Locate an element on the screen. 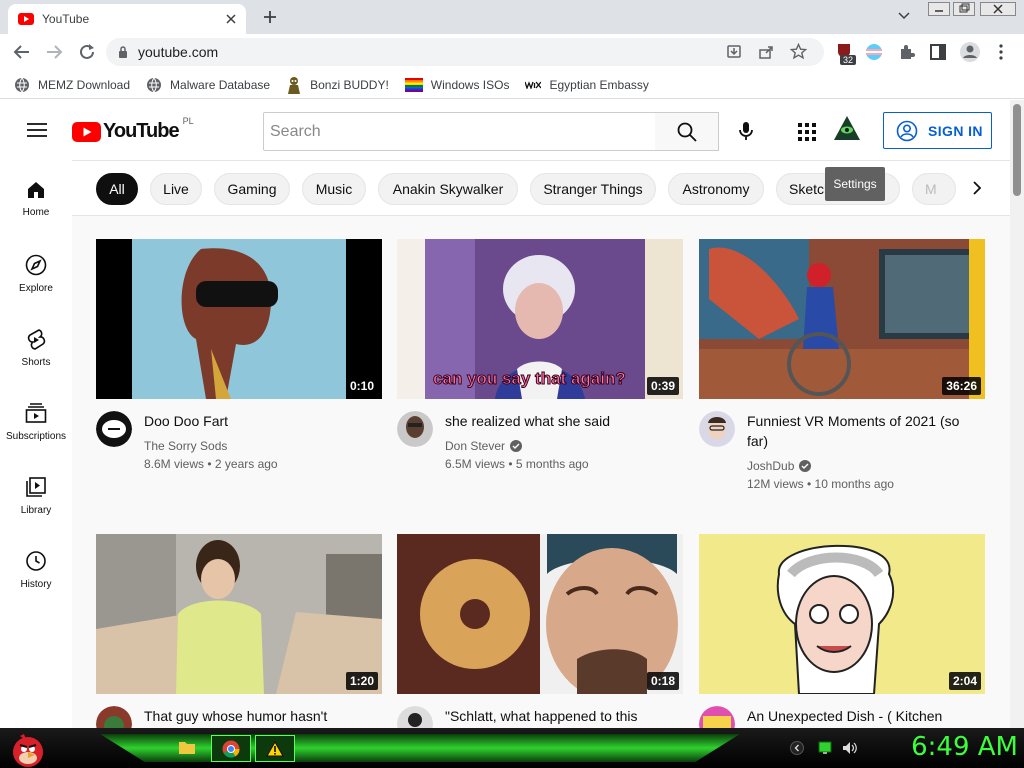 The image size is (1024, 768). browser-toolbar: youtube.com 32 is located at coordinates (512, 52).